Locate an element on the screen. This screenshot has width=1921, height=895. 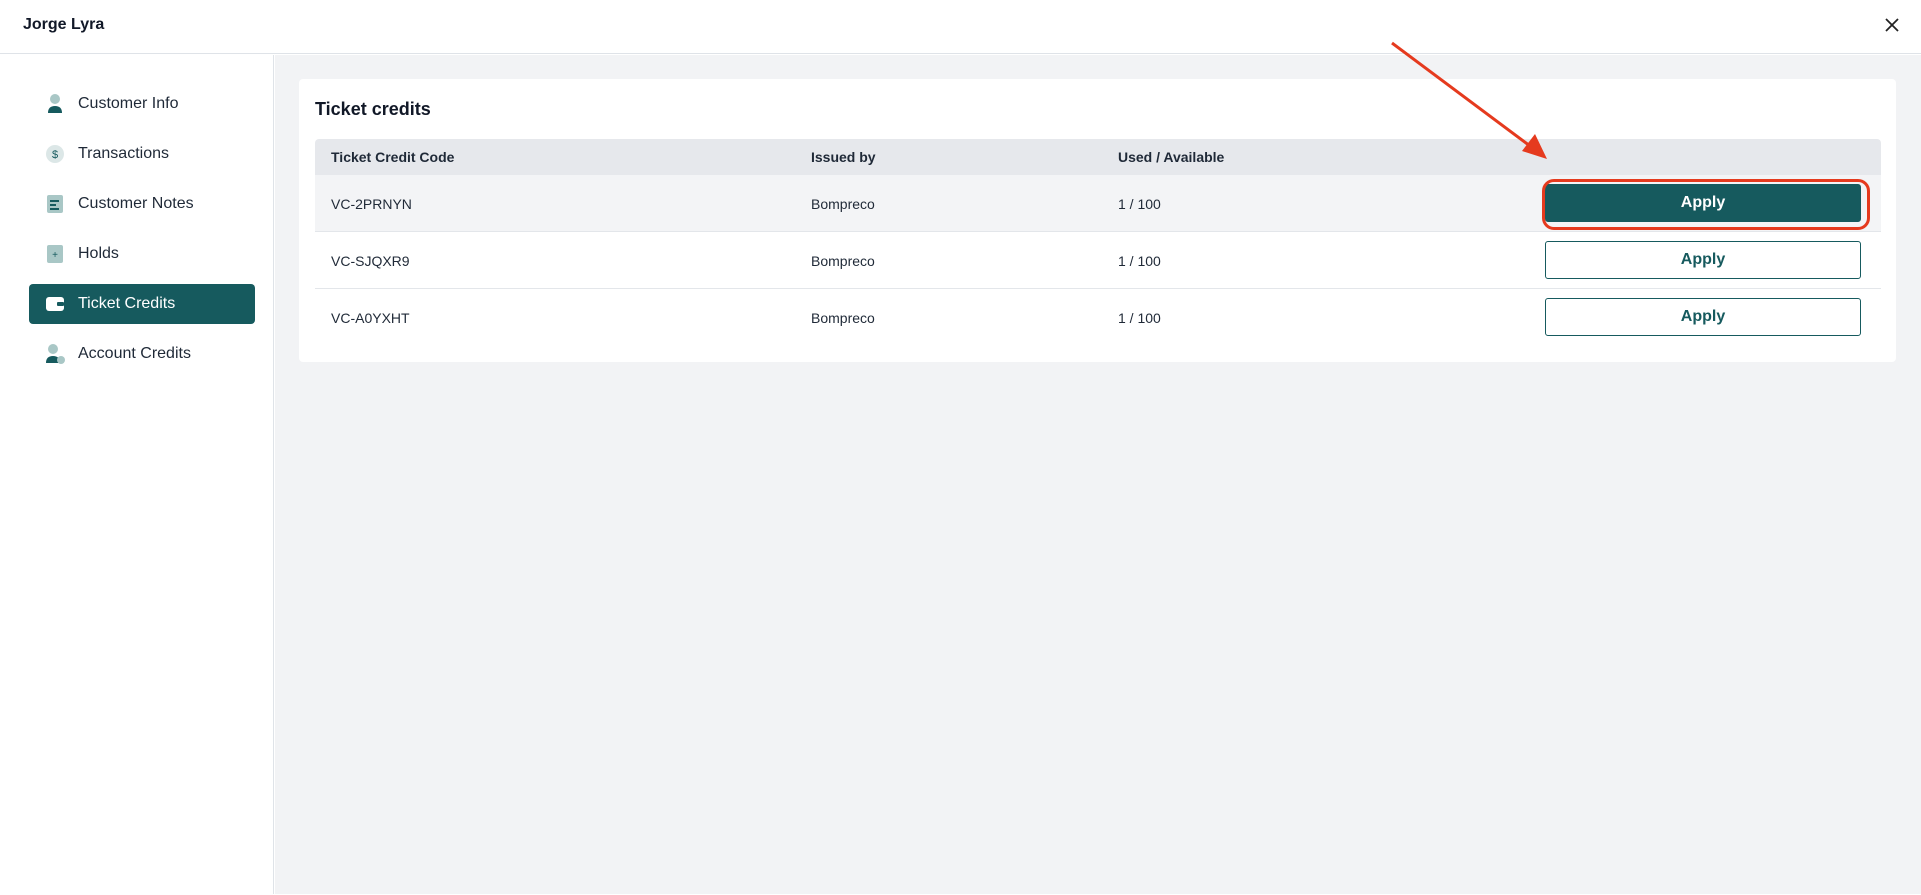
notes-icon is located at coordinates (55, 204).